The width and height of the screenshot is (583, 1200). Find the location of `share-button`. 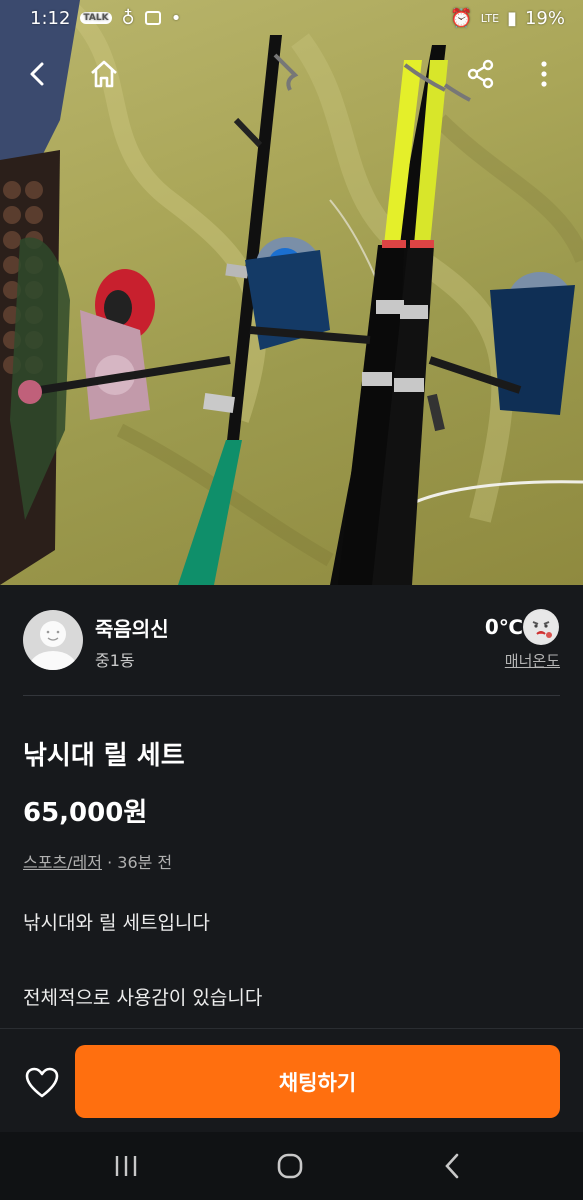

share-button is located at coordinates (481, 74).